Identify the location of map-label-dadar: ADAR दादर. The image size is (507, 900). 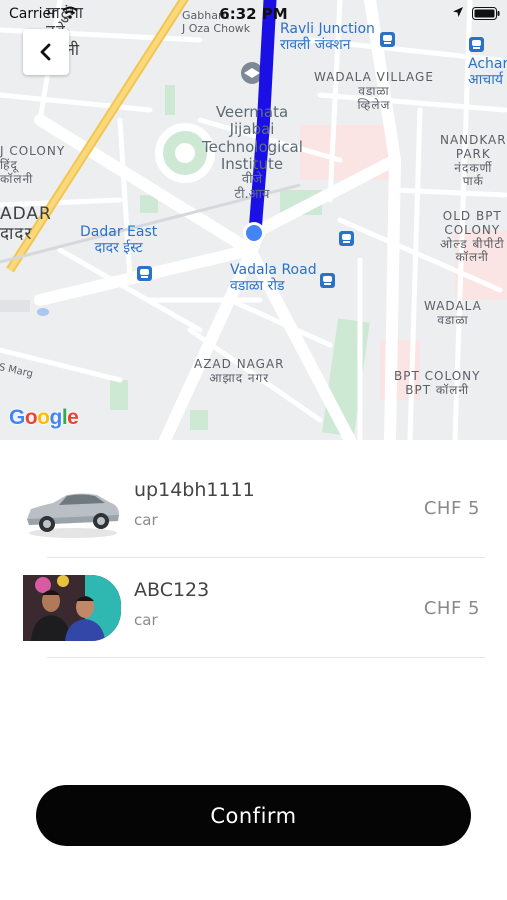
(26, 224).